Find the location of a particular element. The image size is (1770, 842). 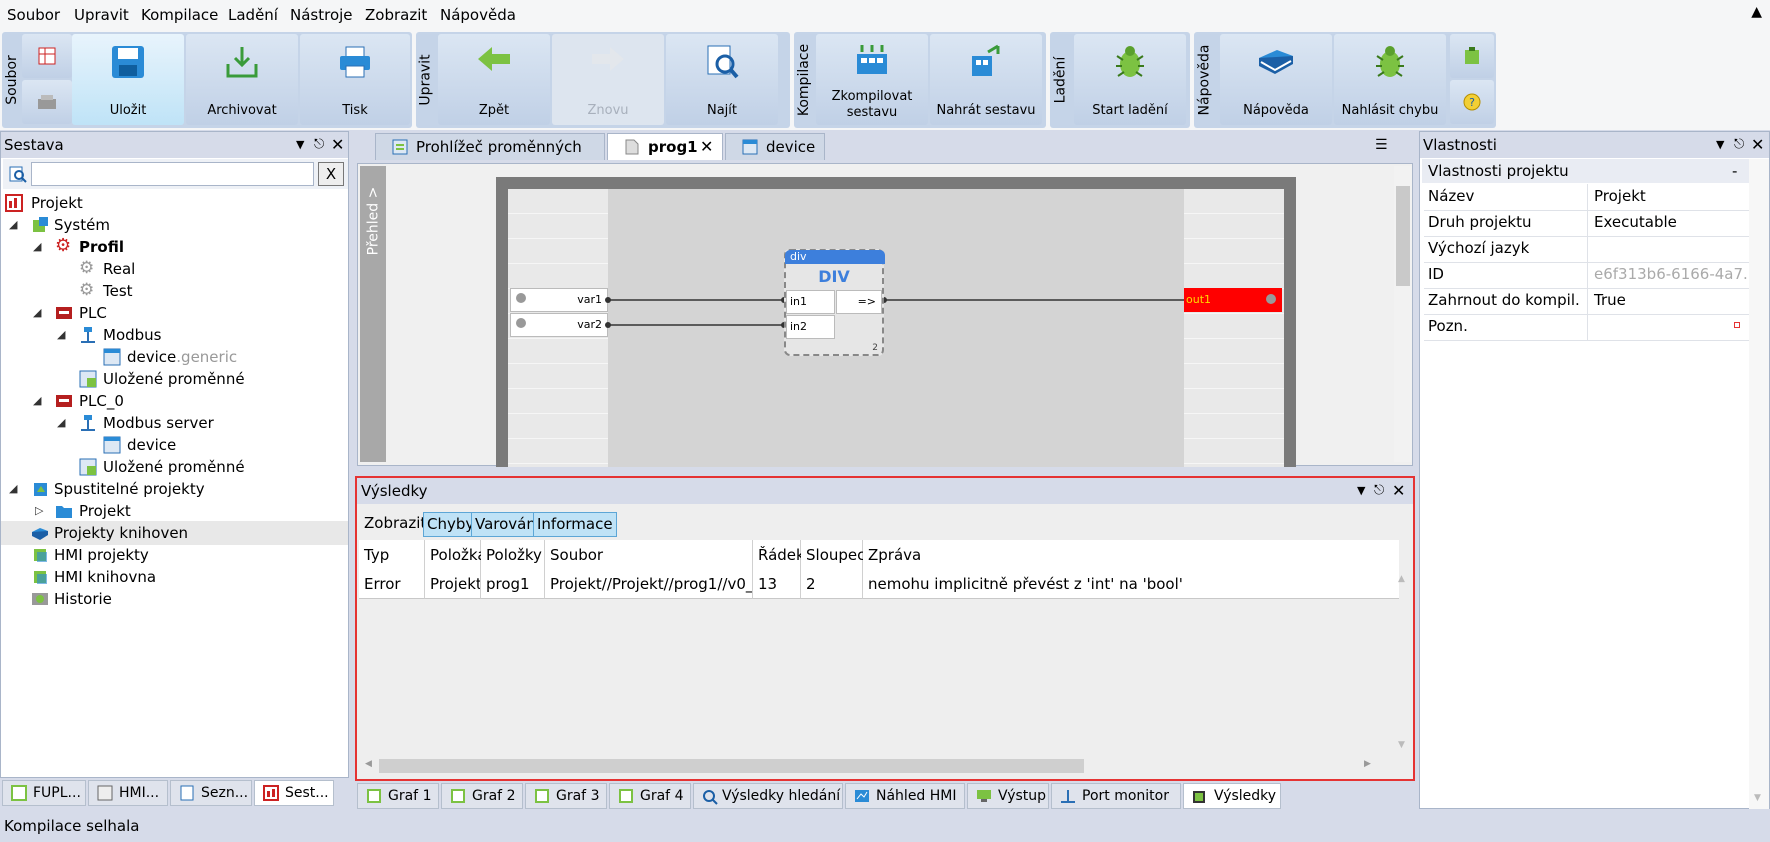

menu-napoveda: Nápověda is located at coordinates (478, 15).